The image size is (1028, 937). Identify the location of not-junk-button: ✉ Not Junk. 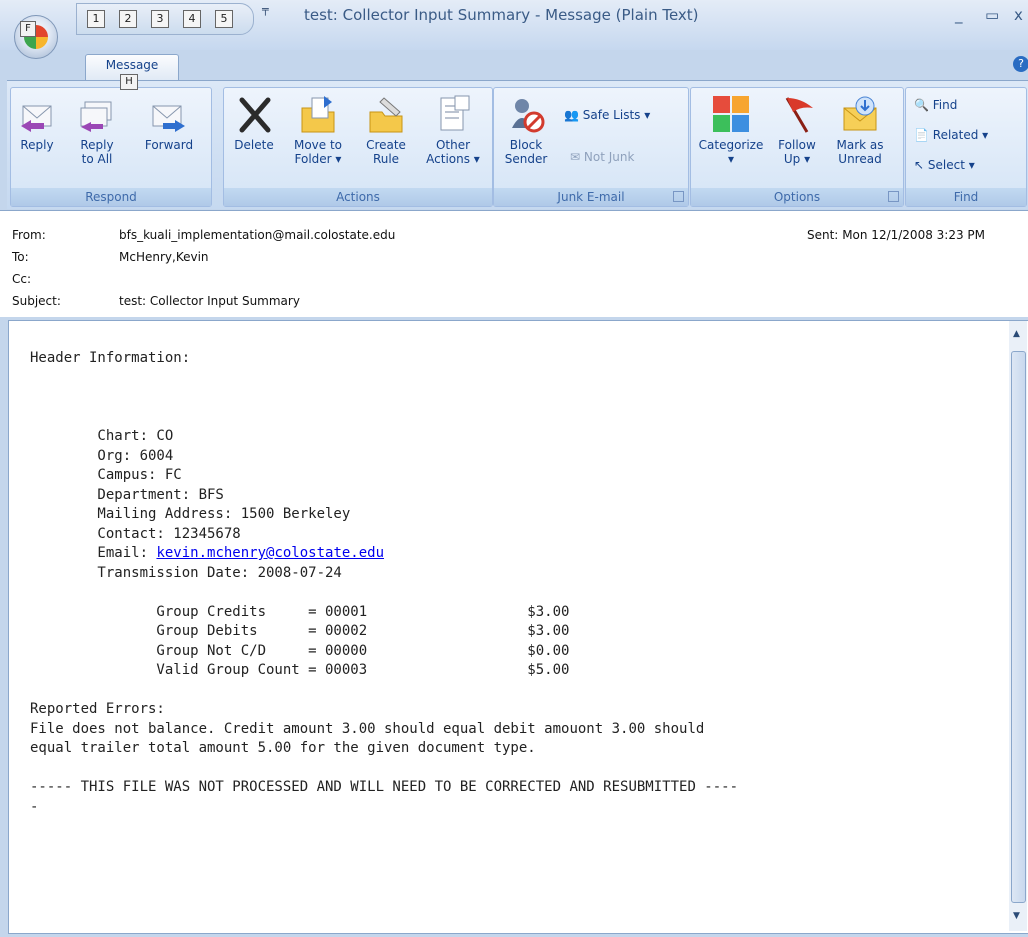
(602, 157).